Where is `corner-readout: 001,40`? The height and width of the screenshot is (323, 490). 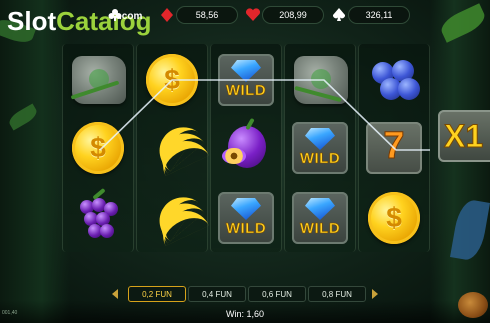
corner-readout: 001,40 is located at coordinates (10, 313).